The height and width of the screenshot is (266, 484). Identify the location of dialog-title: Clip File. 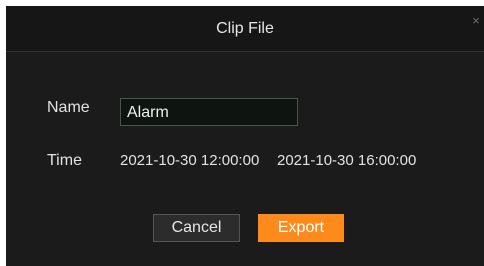
(245, 28).